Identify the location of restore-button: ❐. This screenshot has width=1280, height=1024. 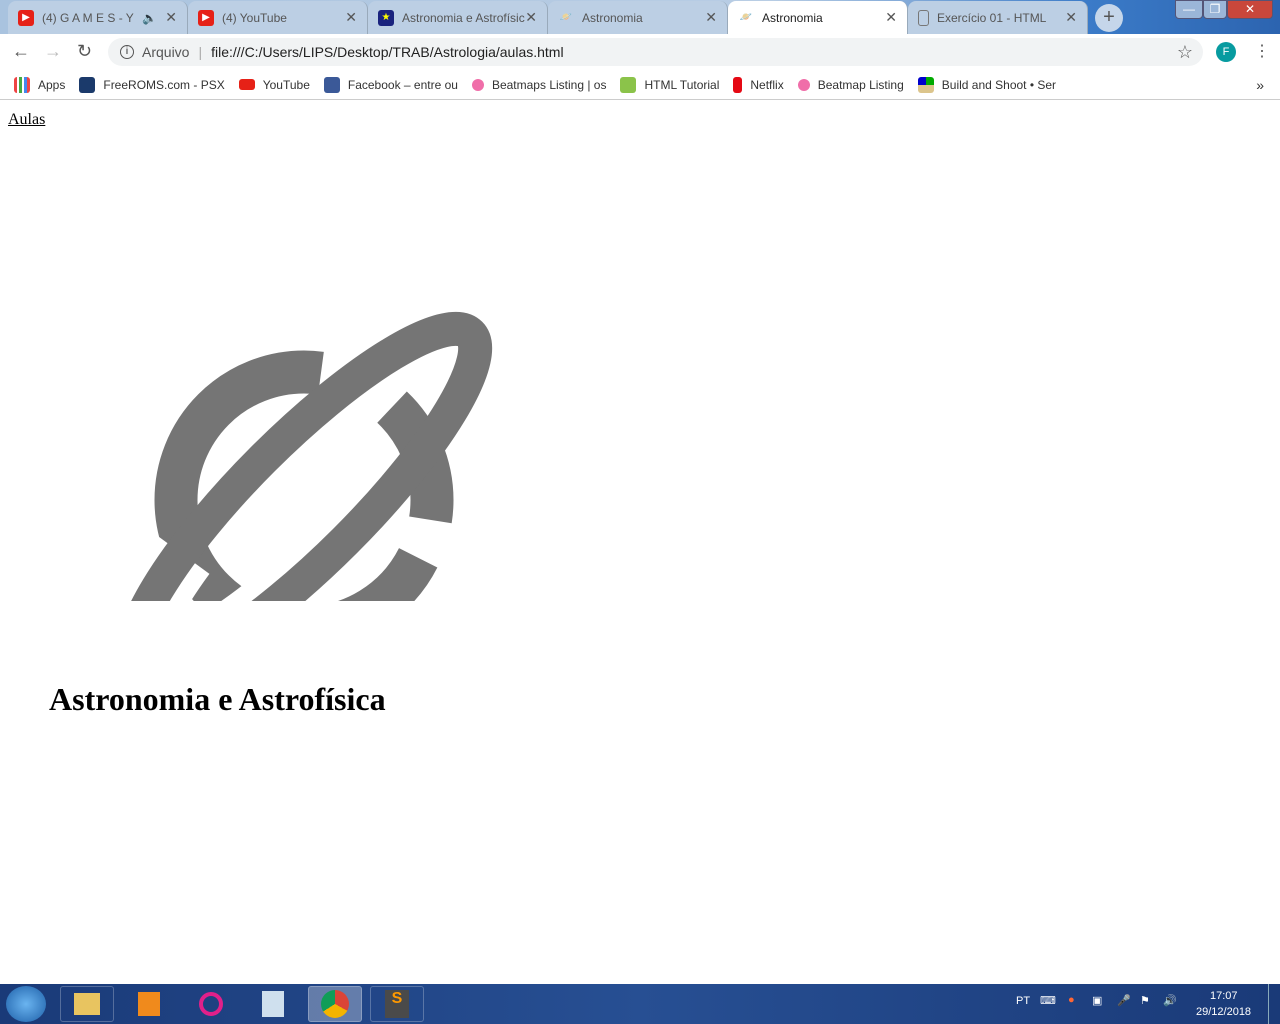
(1215, 9).